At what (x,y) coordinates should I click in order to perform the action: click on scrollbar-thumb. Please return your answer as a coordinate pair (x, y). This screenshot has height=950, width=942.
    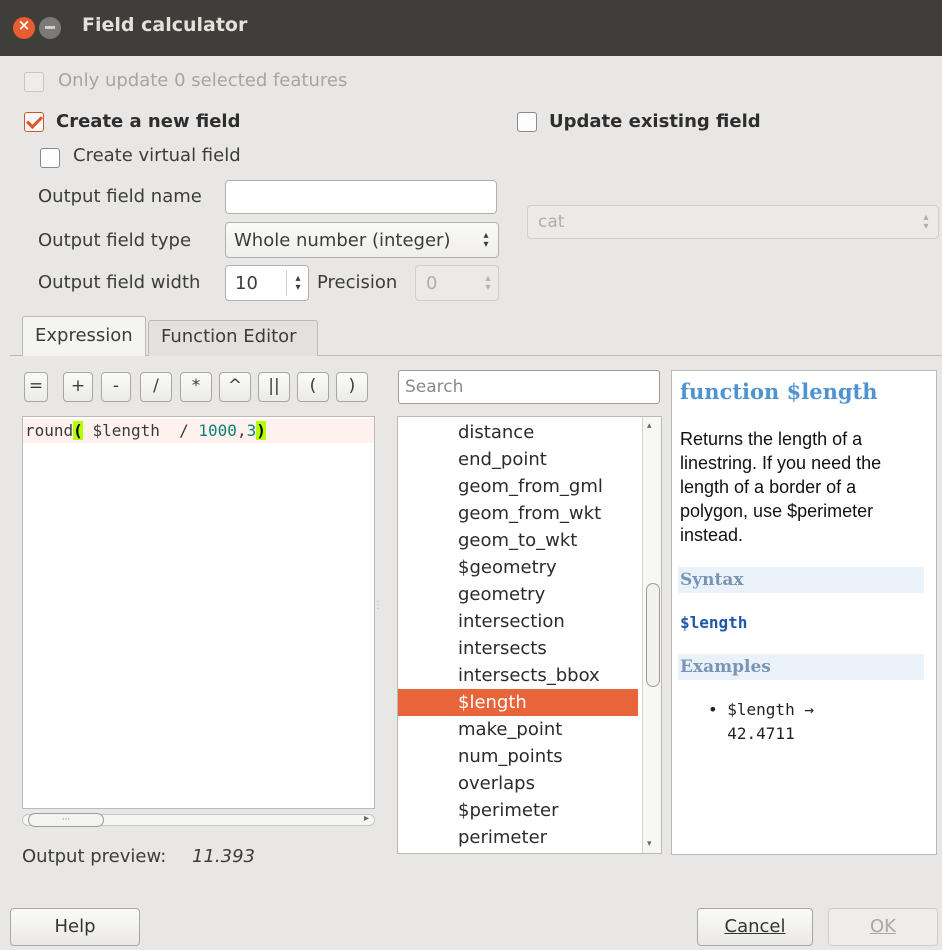
    Looking at the image, I should click on (653, 635).